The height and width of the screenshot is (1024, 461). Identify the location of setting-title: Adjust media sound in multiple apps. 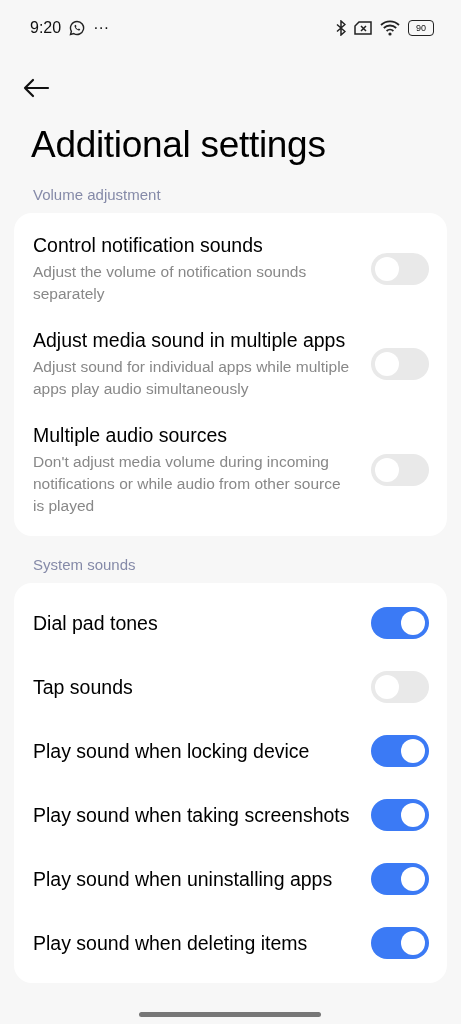
(190, 340).